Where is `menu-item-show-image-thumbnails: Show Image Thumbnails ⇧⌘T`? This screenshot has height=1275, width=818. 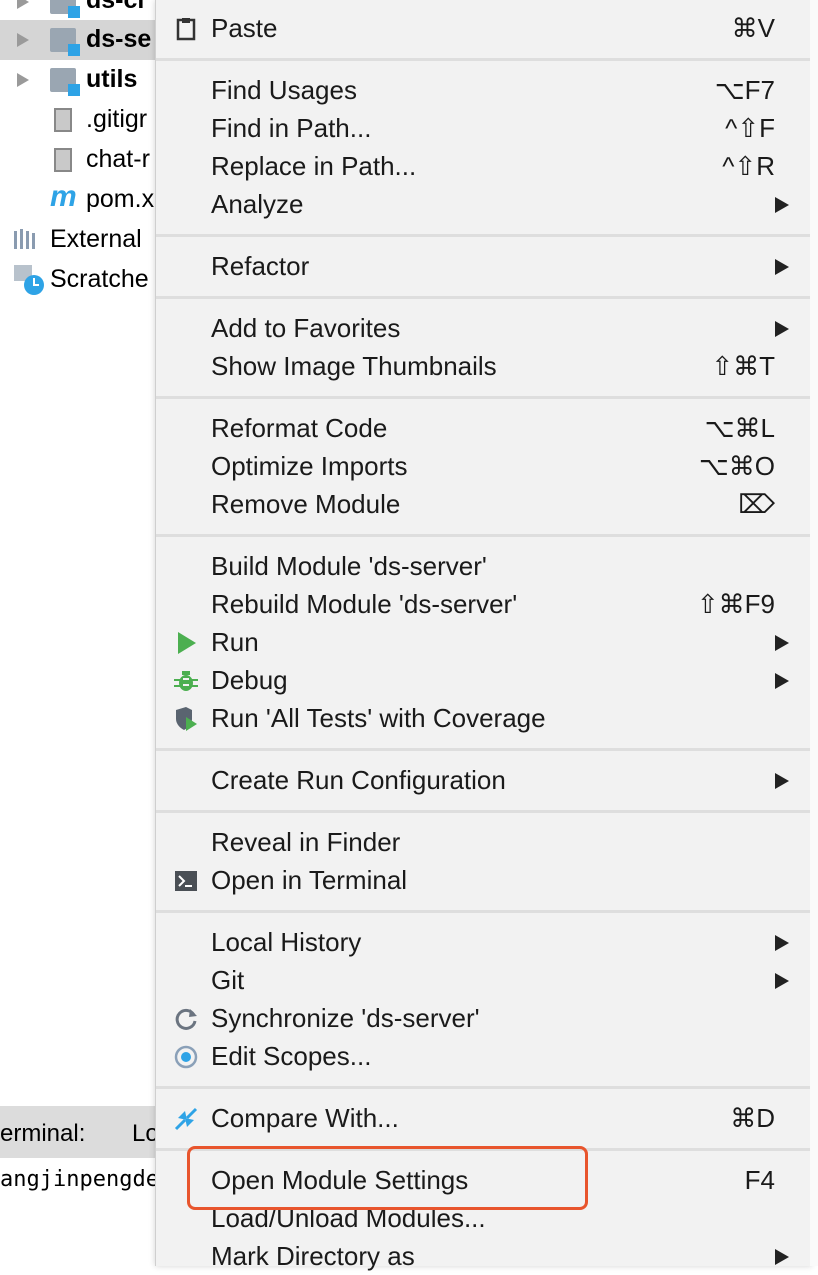
menu-item-show-image-thumbnails: Show Image Thumbnails ⇧⌘T is located at coordinates (483, 366).